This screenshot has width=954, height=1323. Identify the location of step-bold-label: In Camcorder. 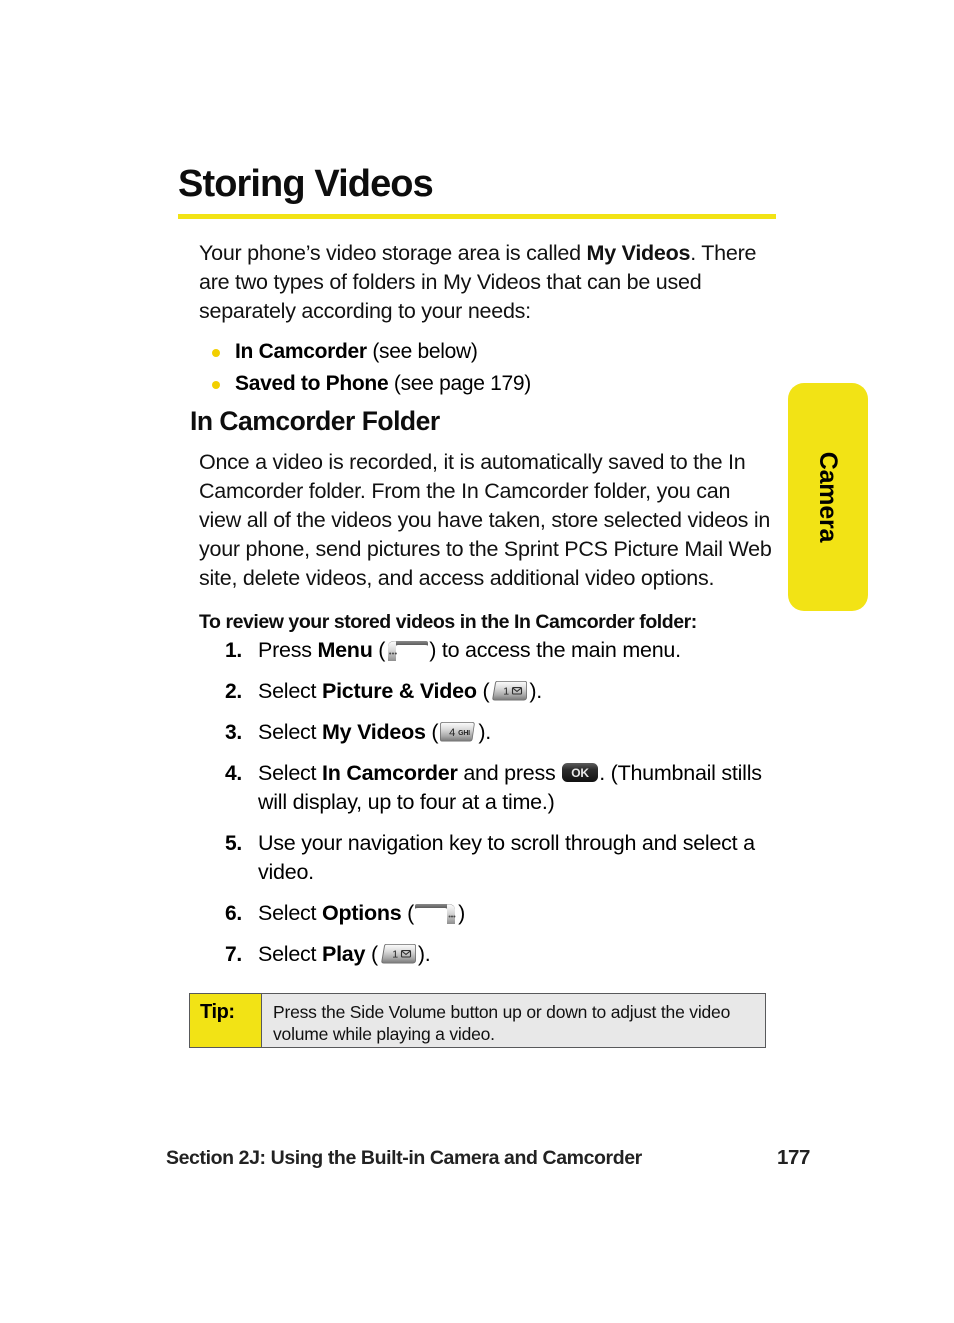
(389, 773).